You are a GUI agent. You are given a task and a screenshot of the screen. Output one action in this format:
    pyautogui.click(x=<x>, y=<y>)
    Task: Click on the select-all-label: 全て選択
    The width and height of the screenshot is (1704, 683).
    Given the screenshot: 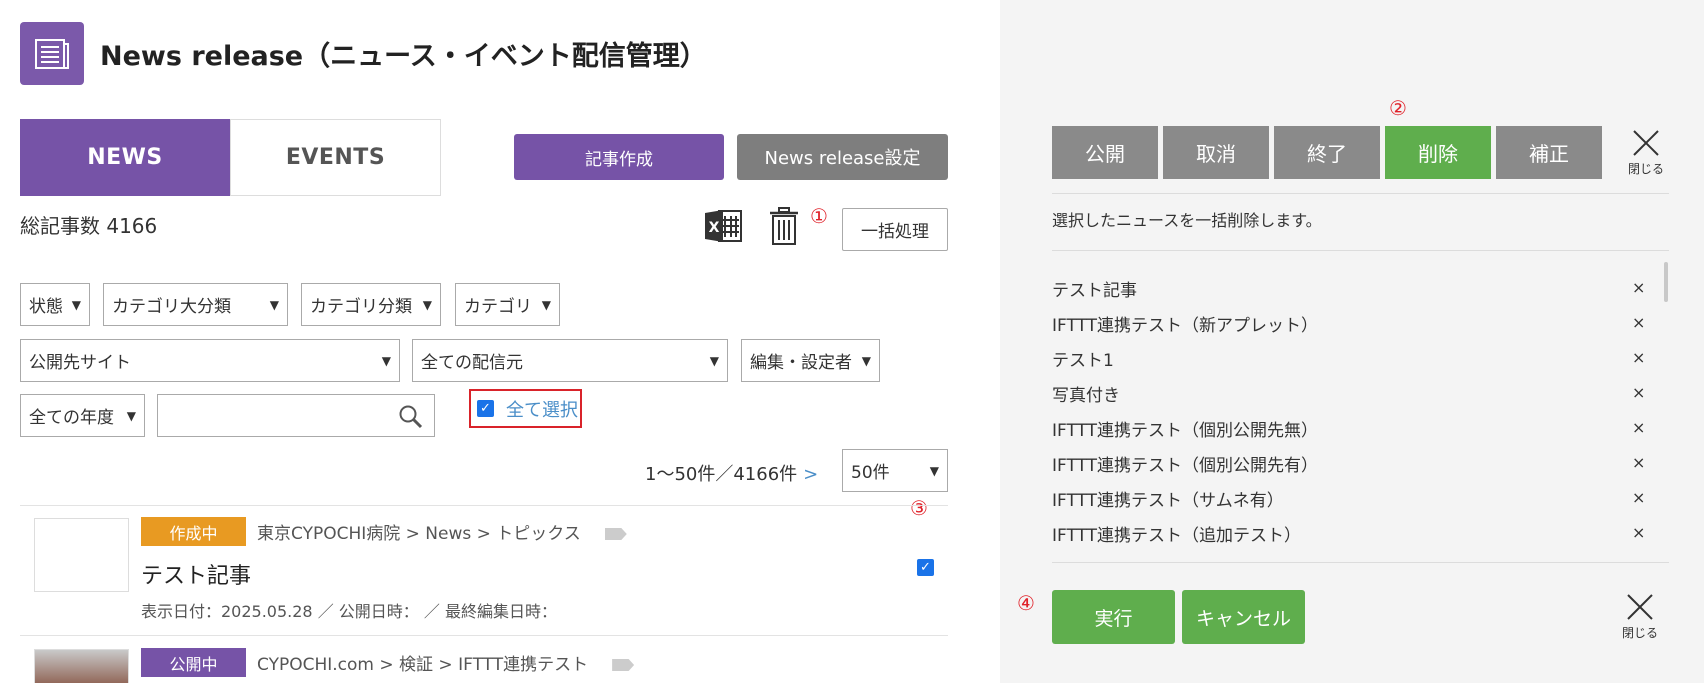 What is the action you would take?
    pyautogui.click(x=542, y=409)
    